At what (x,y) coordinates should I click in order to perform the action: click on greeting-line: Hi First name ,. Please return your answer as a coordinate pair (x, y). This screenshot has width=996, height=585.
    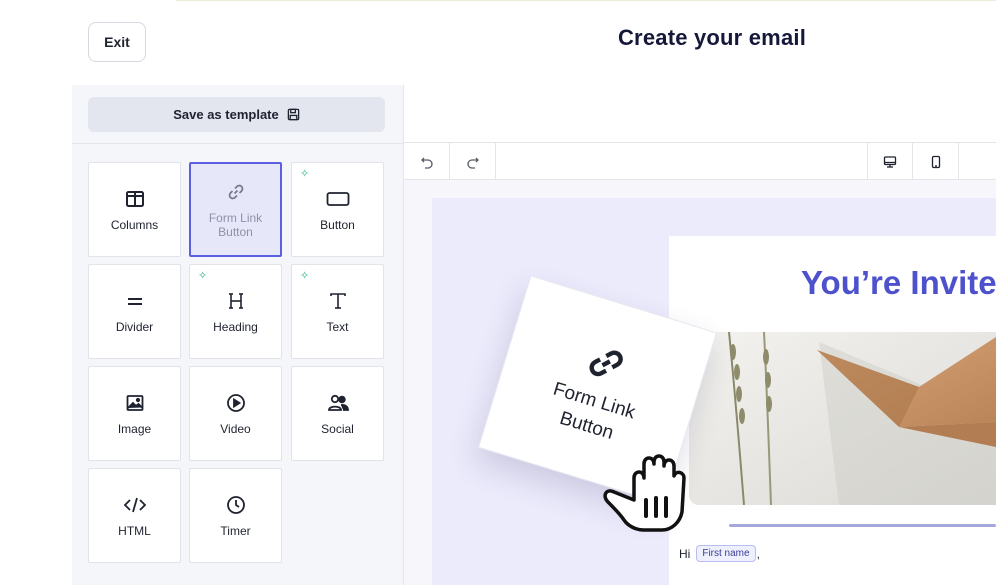
    Looking at the image, I should click on (719, 553).